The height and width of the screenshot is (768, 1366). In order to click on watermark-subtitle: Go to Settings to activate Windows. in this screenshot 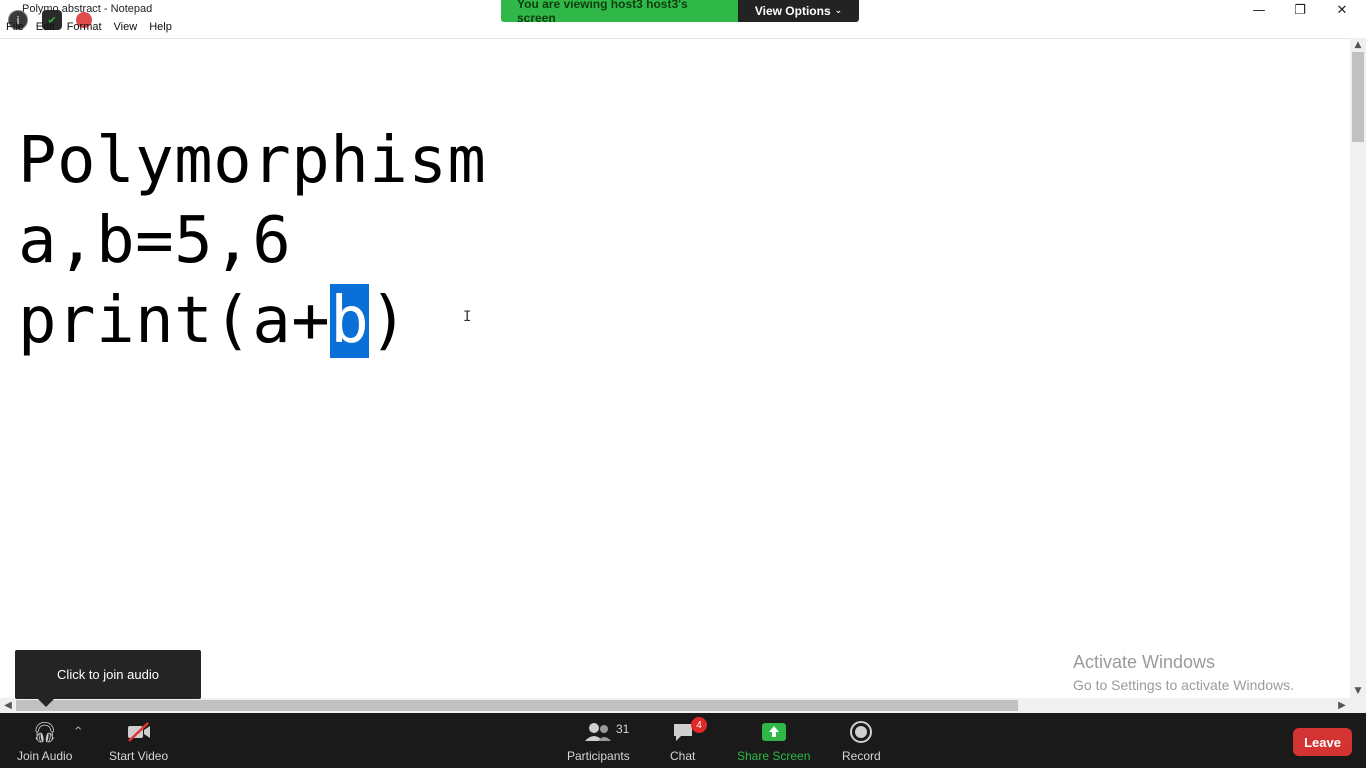, I will do `click(1183, 685)`.